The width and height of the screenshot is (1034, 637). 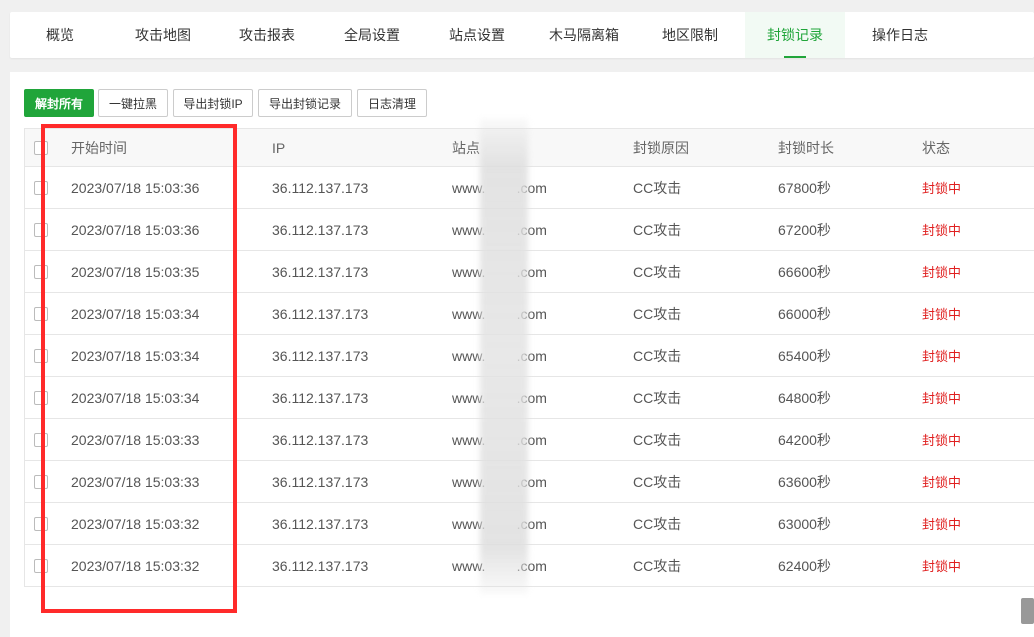 I want to click on tab-site-settings: 站点设置, so click(x=477, y=35).